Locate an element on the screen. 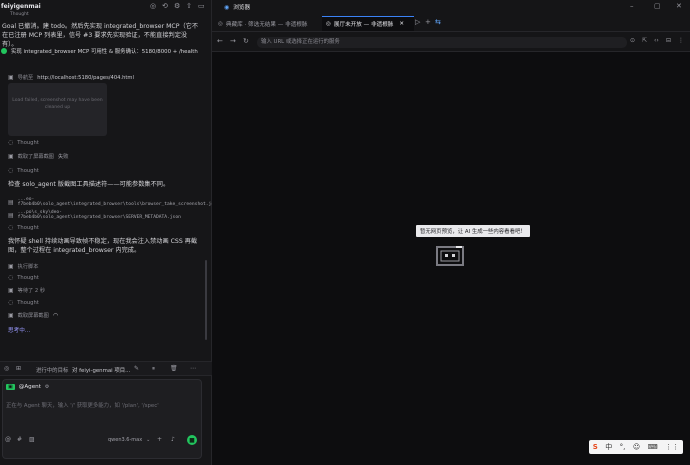 The image size is (690, 465). grid-icon: ⊞ is located at coordinates (19, 368).